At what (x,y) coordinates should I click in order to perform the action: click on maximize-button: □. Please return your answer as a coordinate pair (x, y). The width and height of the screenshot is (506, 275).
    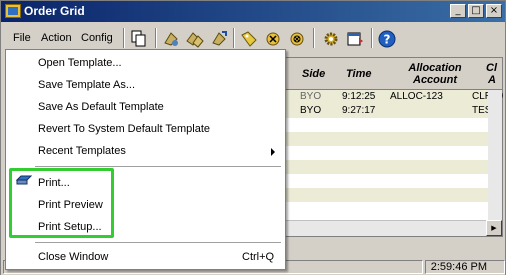
    Looking at the image, I should click on (476, 11).